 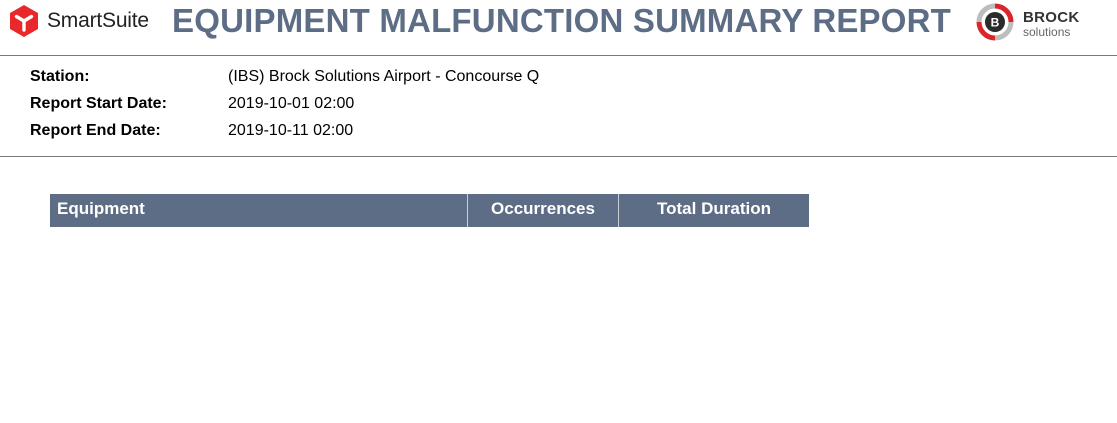 What do you see at coordinates (98, 20) in the screenshot?
I see `smartsuite-brand-name: SmartSuite` at bounding box center [98, 20].